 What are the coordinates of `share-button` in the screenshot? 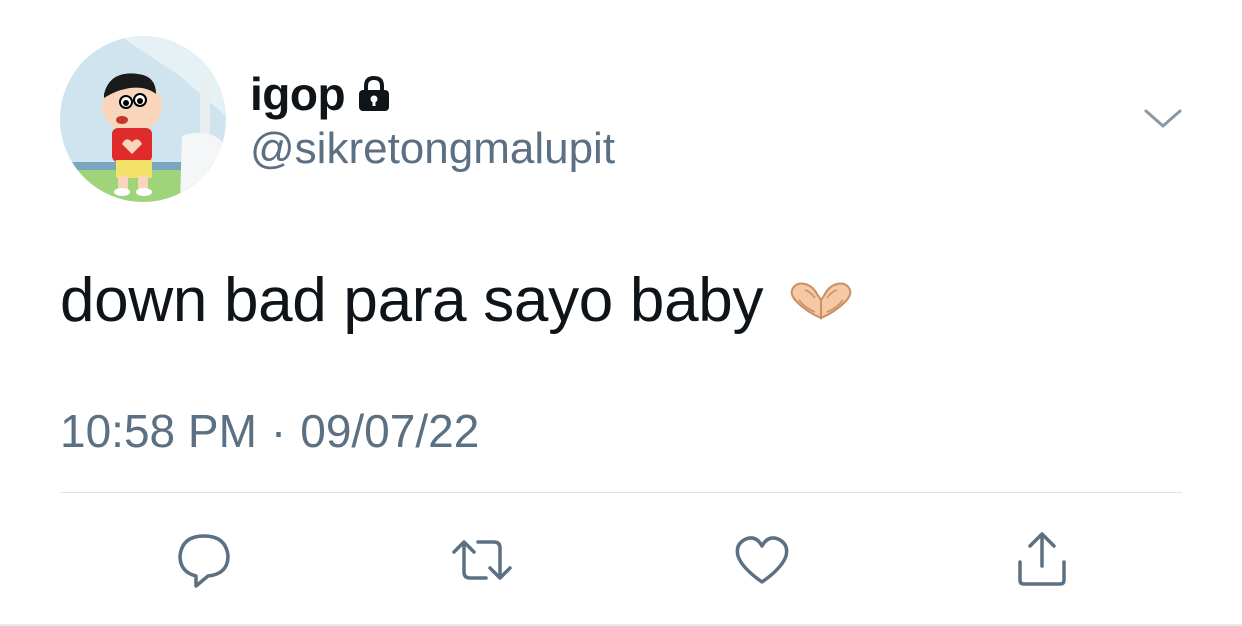 It's located at (1042, 560).